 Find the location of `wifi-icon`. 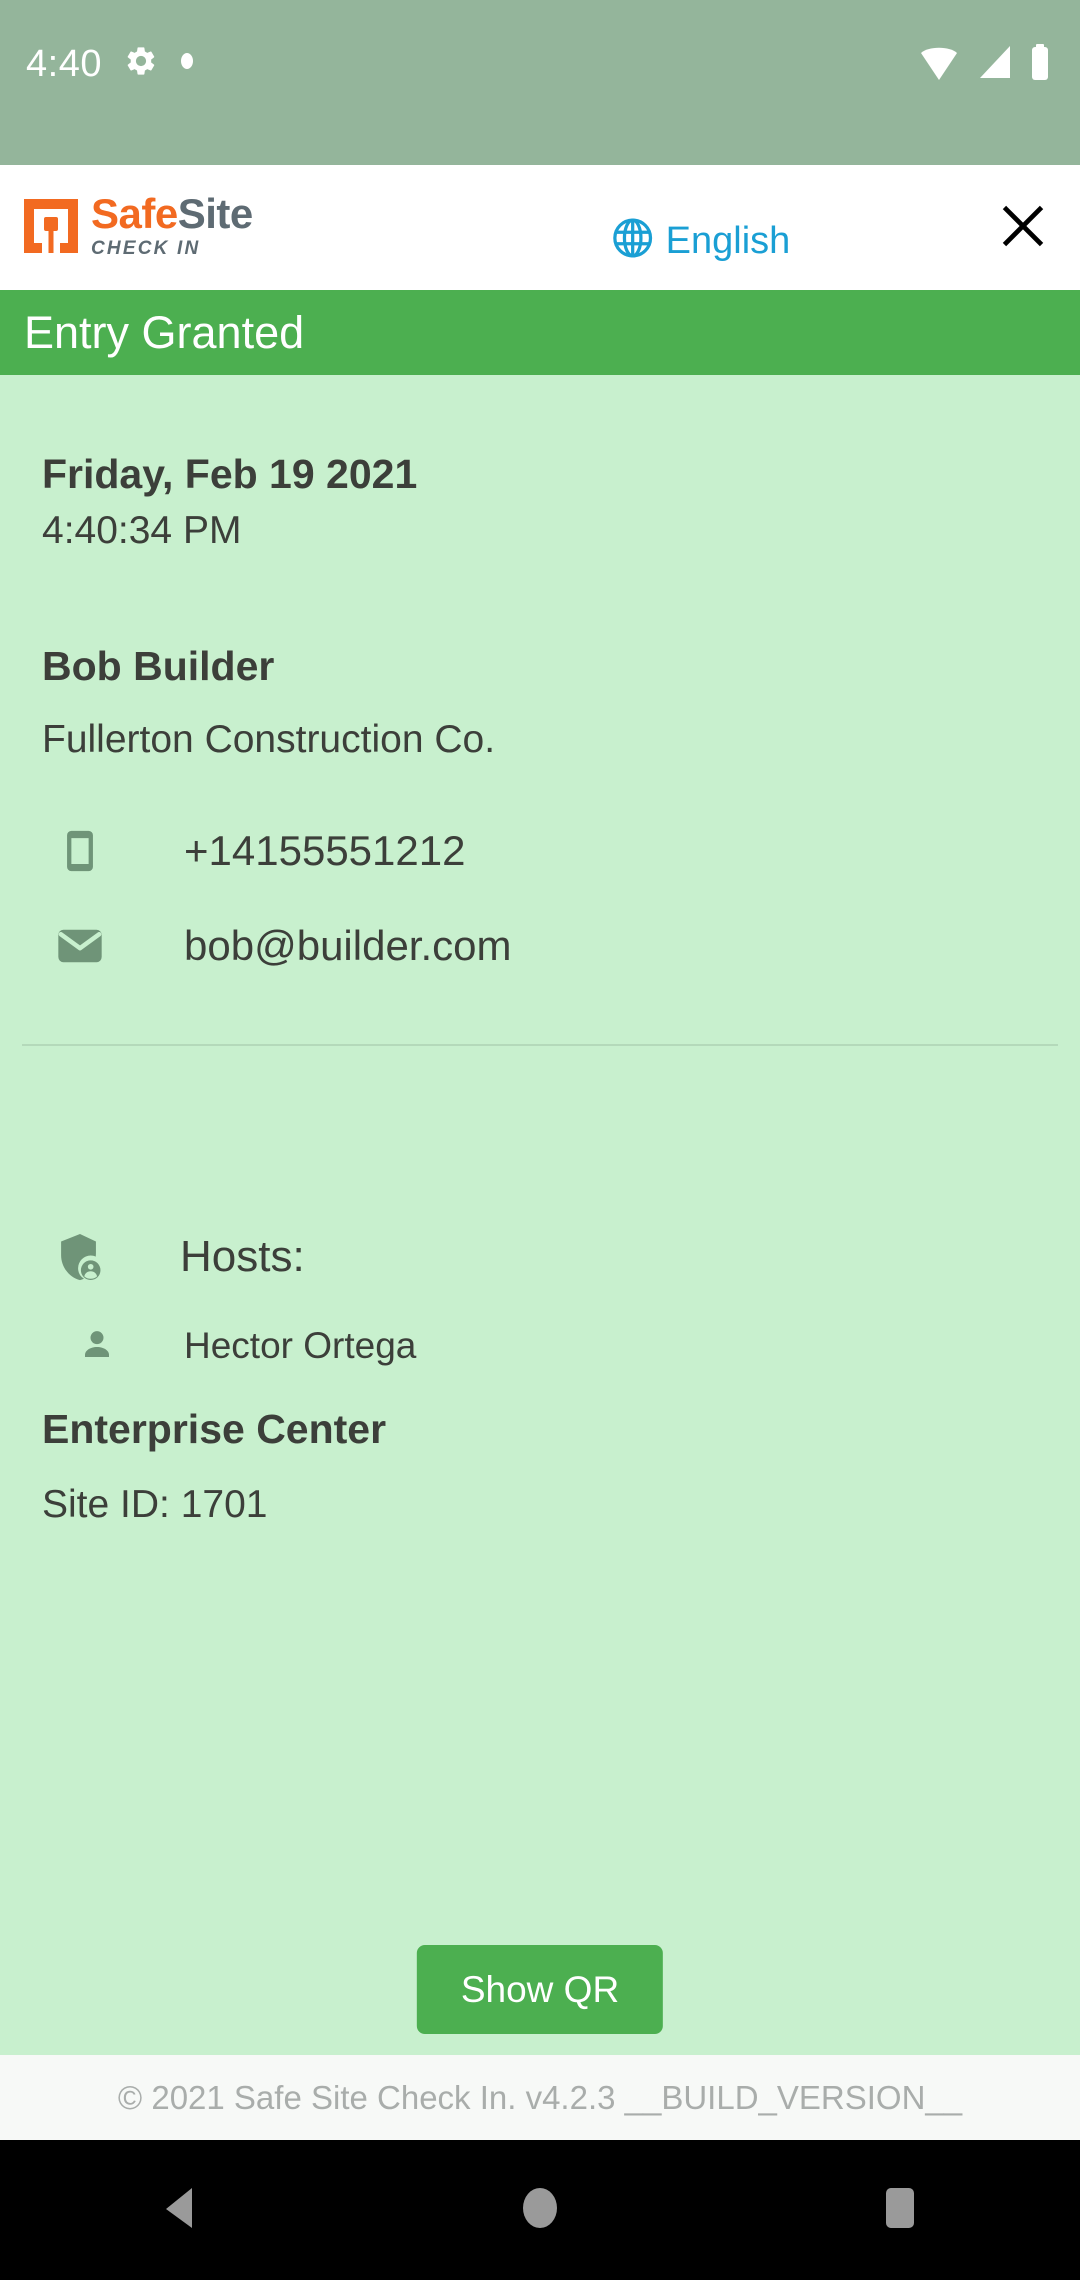

wifi-icon is located at coordinates (939, 64).